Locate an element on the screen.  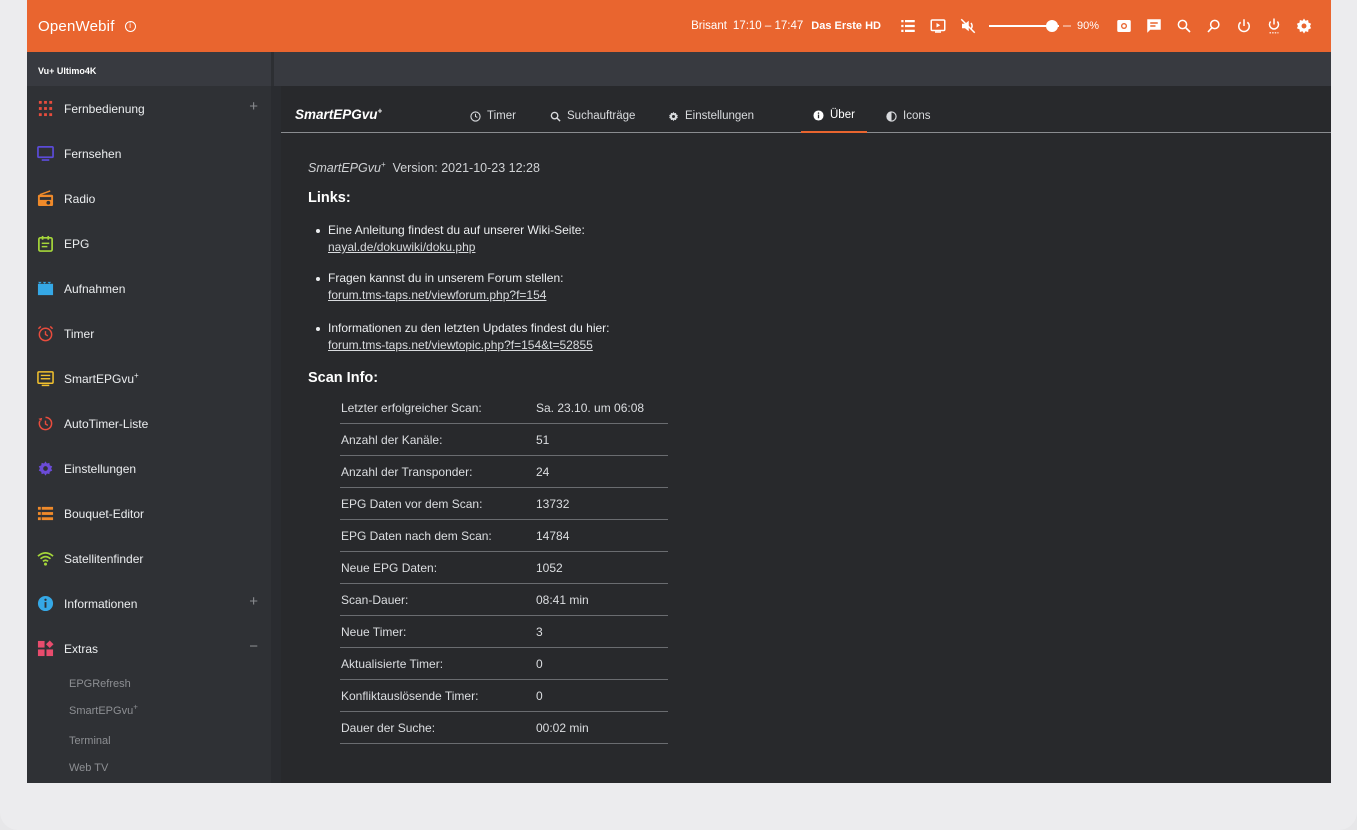
sidebar-item-fernsehen: Fernsehen is located at coordinates (149, 153).